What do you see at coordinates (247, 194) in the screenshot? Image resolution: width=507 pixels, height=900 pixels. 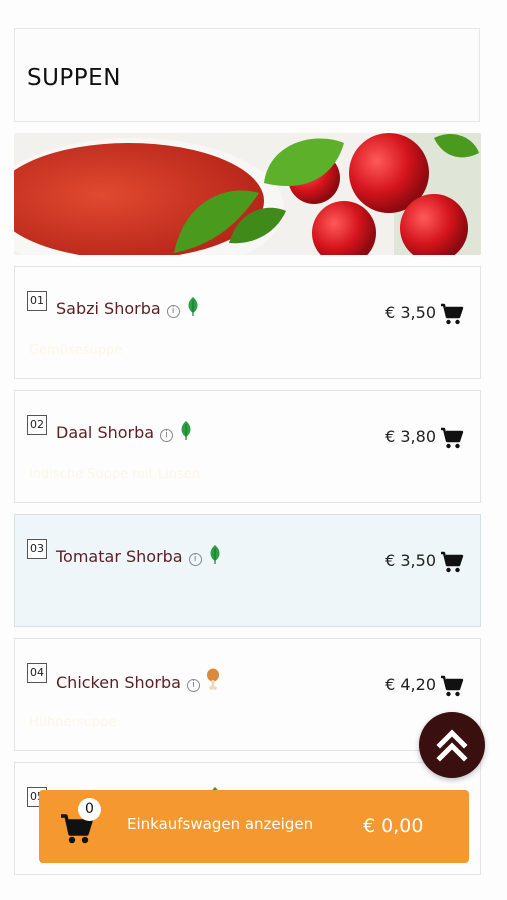 I see `banner-image-tomato-soup` at bounding box center [247, 194].